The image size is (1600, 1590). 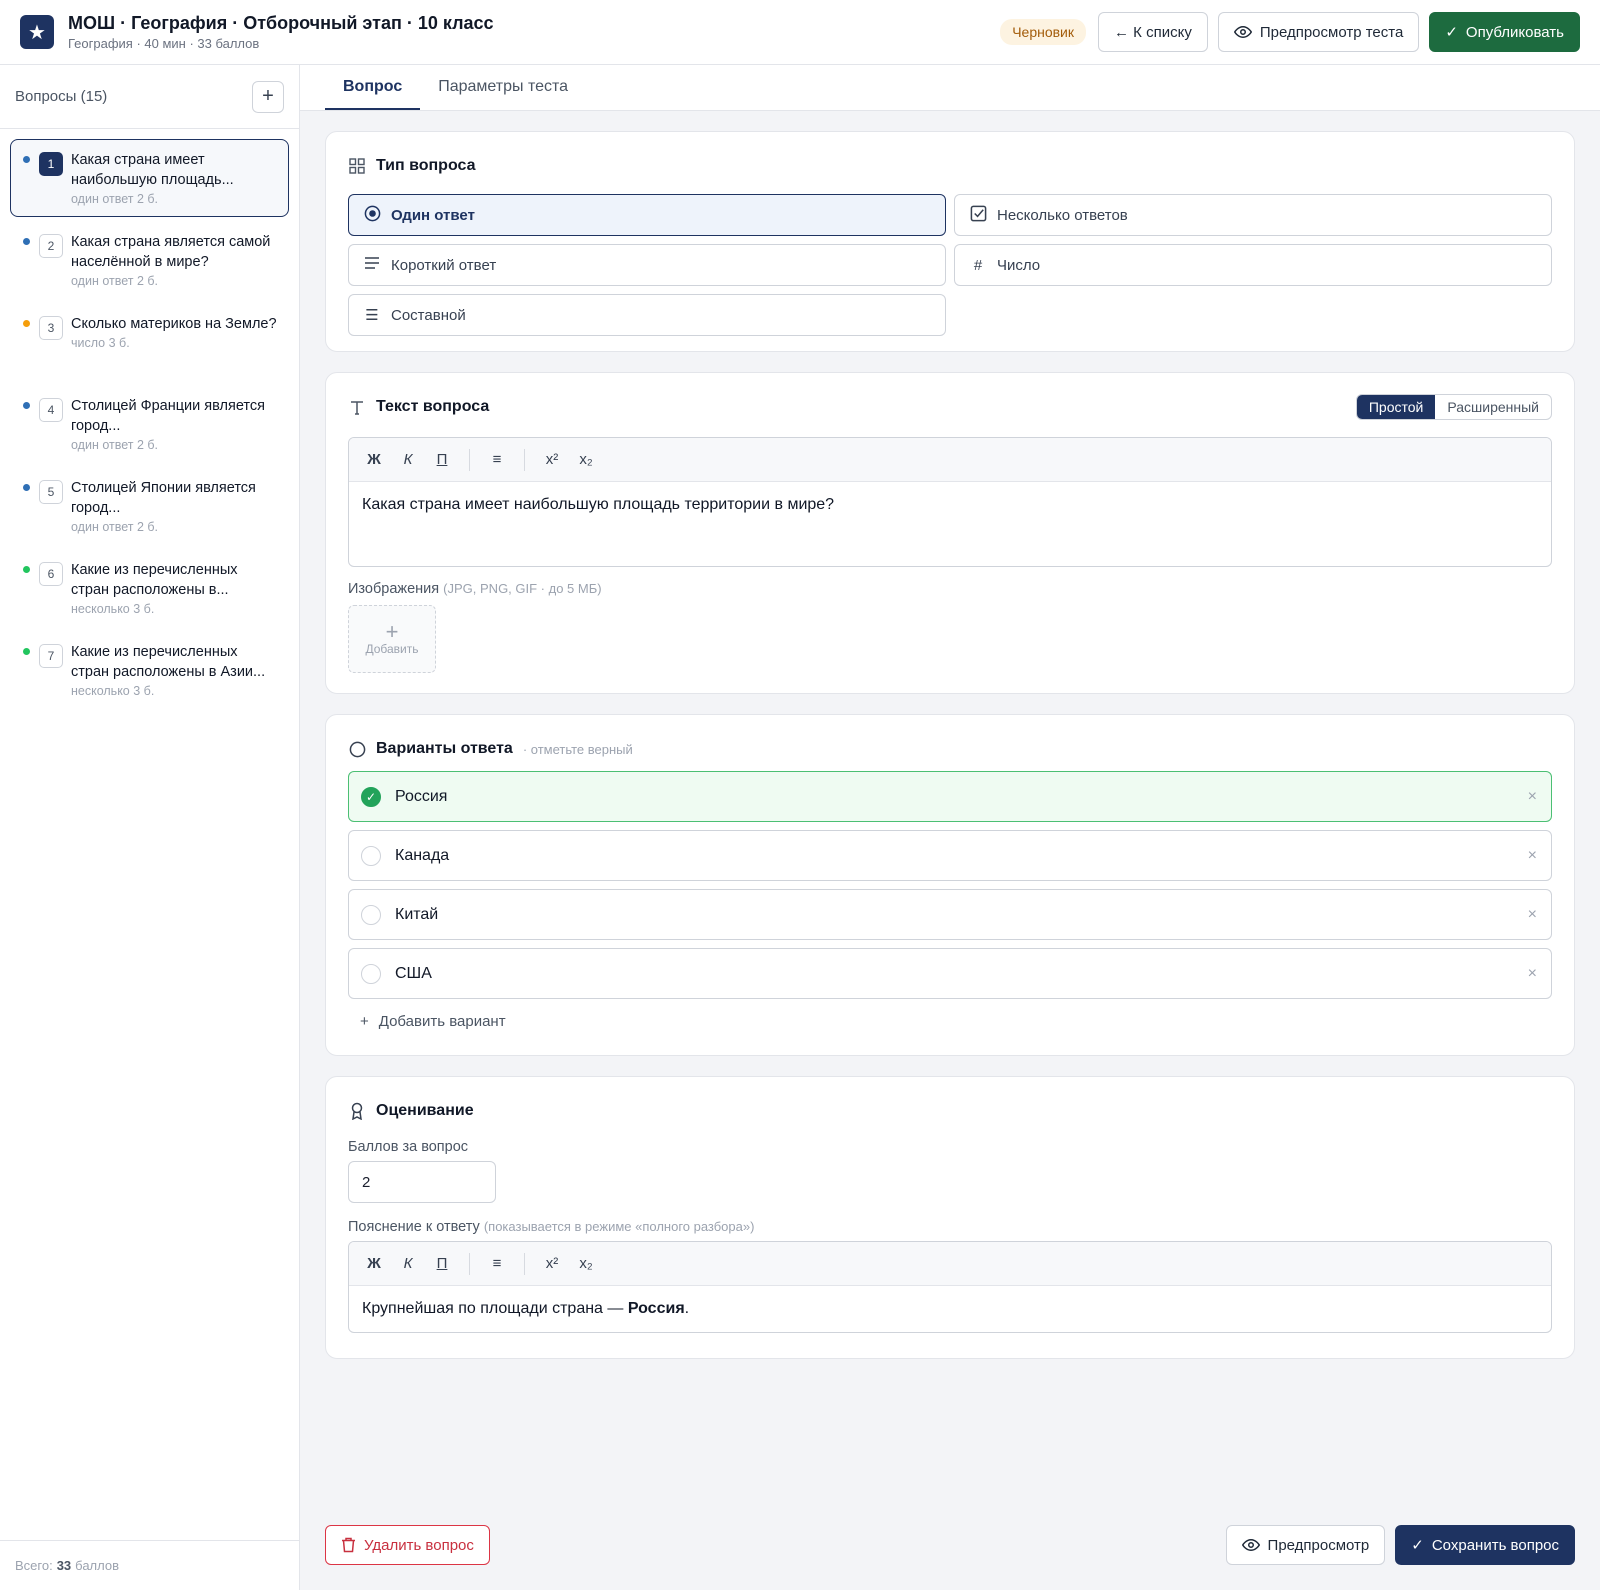 What do you see at coordinates (357, 1111) in the screenshot?
I see `award-icon` at bounding box center [357, 1111].